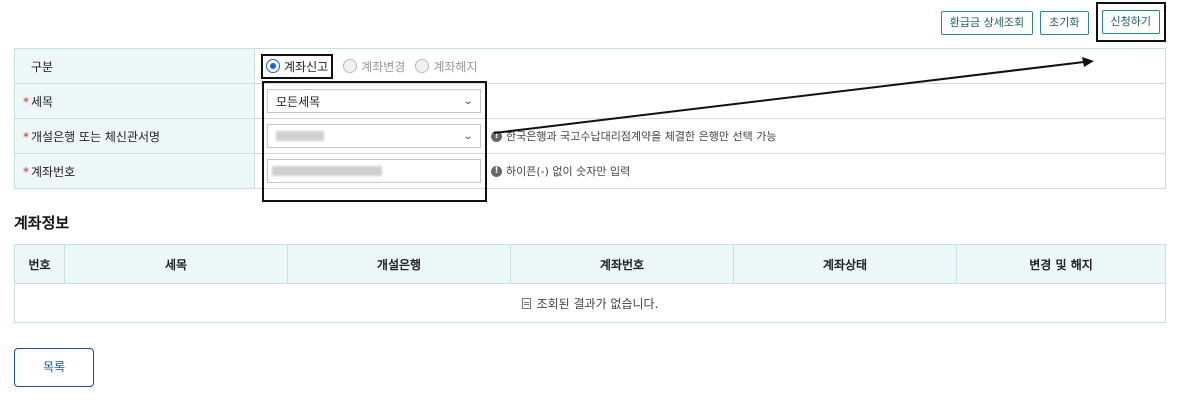  I want to click on tax-select-value: 모든세목, so click(298, 101).